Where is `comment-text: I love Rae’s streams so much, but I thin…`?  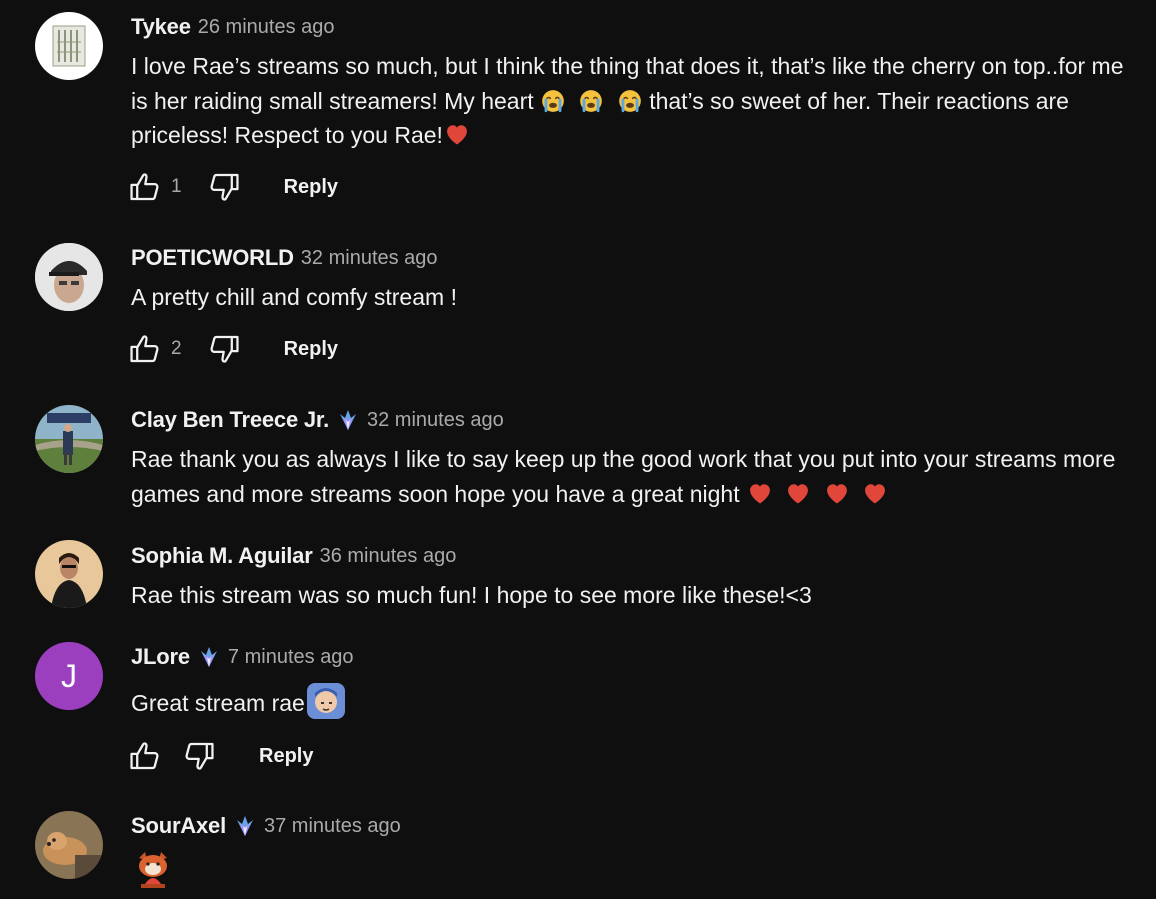
comment-text: I love Rae’s streams so much, but I thin… is located at coordinates (627, 100).